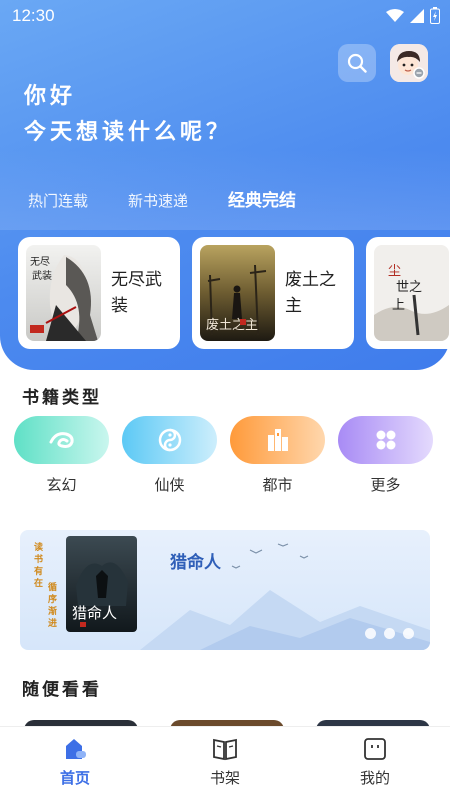 Image resolution: width=450 pixels, height=800 pixels. What do you see at coordinates (74, 778) in the screenshot?
I see `nav-label: 首页` at bounding box center [74, 778].